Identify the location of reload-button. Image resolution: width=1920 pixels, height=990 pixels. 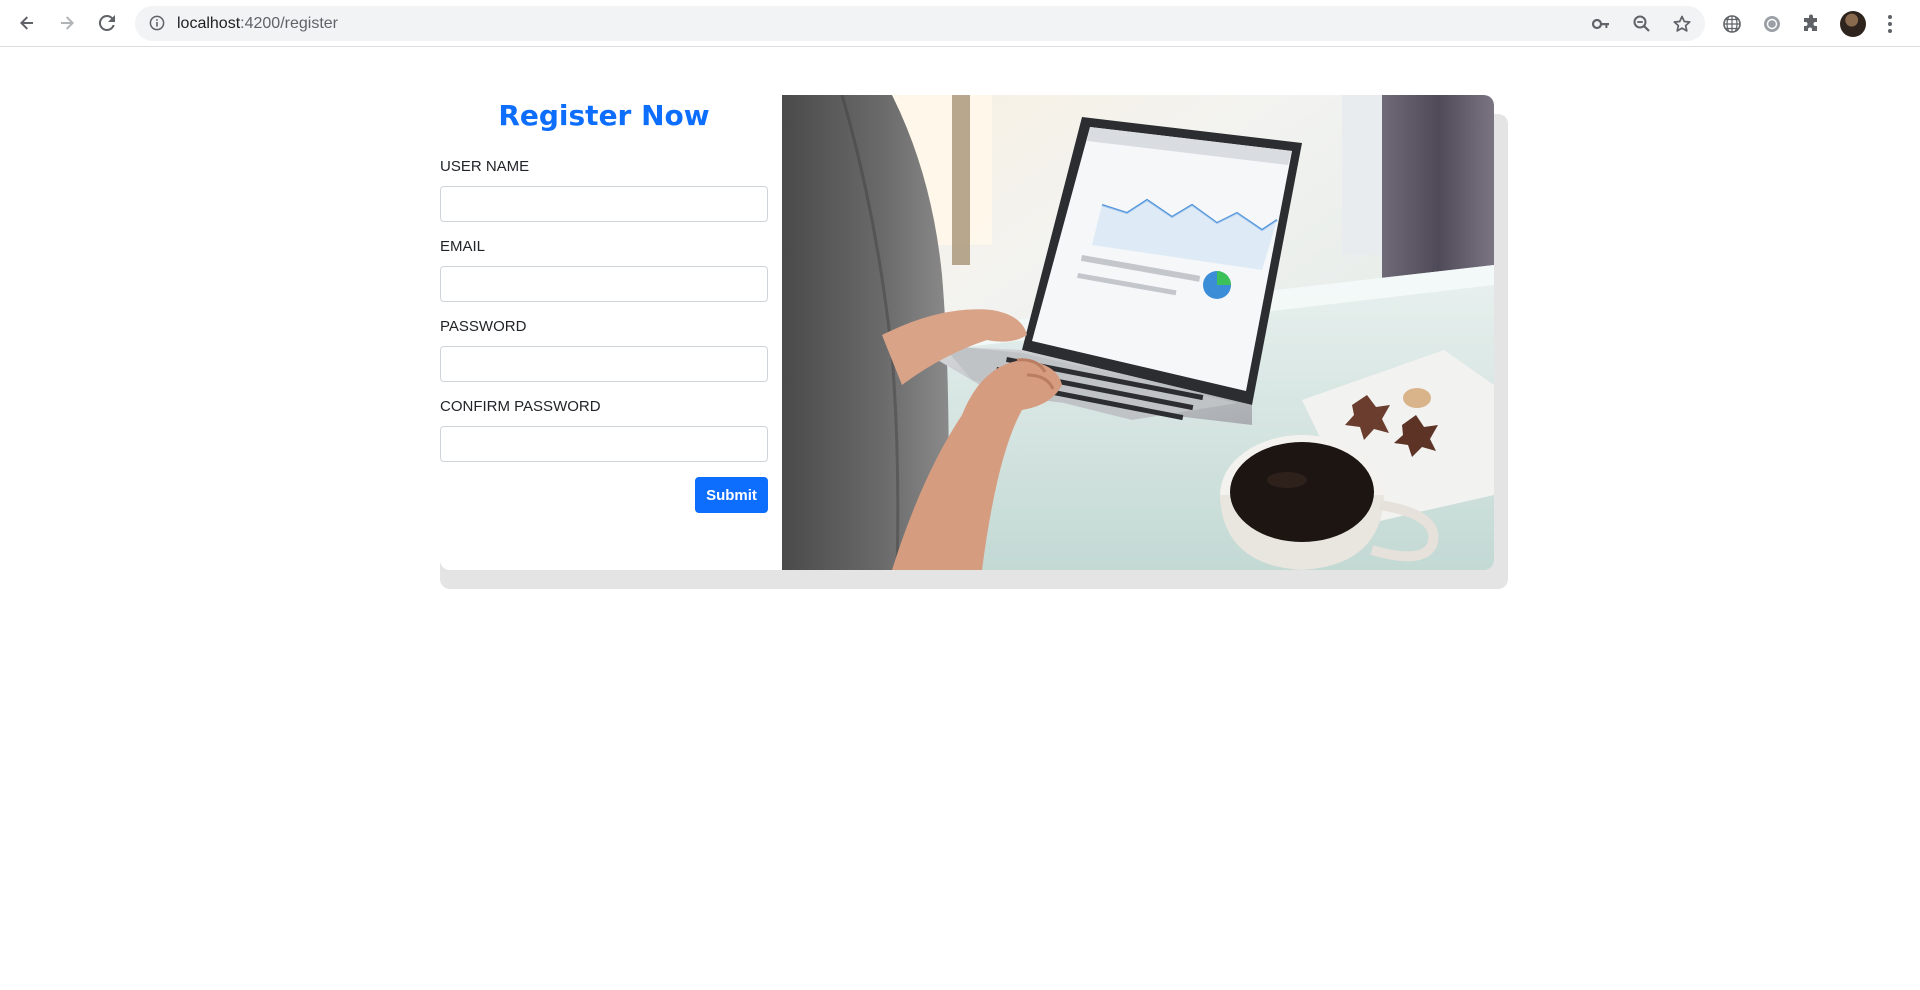
(107, 23).